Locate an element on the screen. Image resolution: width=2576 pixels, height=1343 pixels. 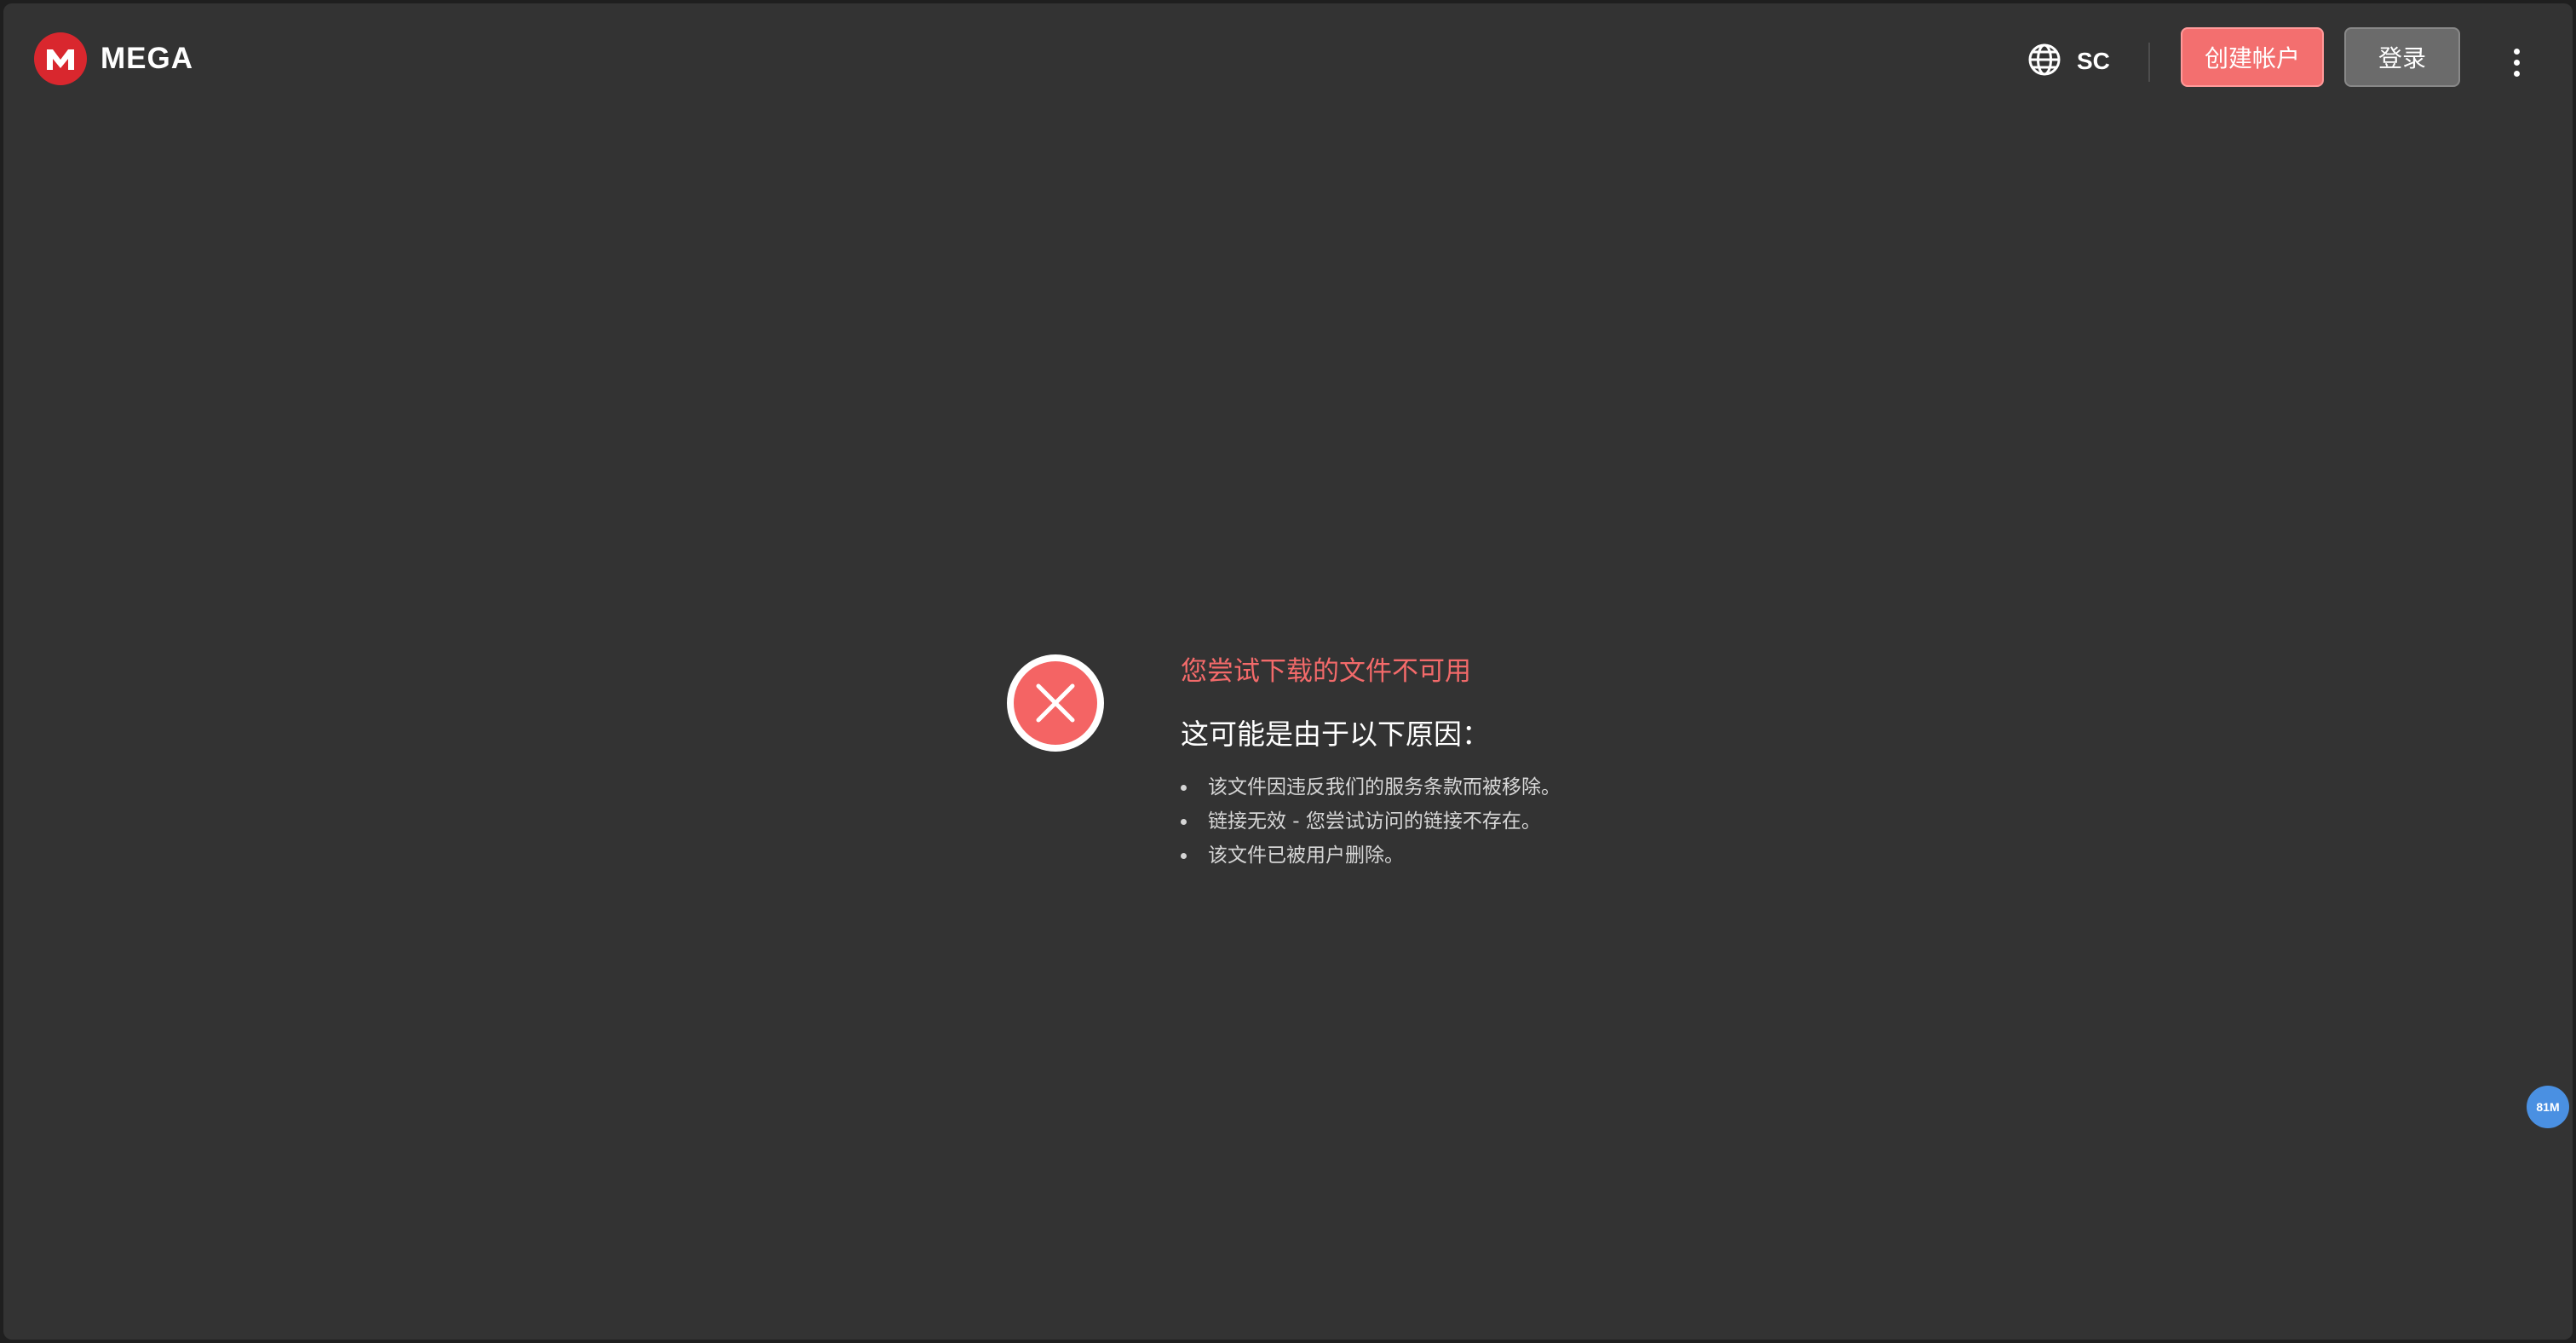
reason-item: 该文件已被用户删除。 is located at coordinates (1479, 856).